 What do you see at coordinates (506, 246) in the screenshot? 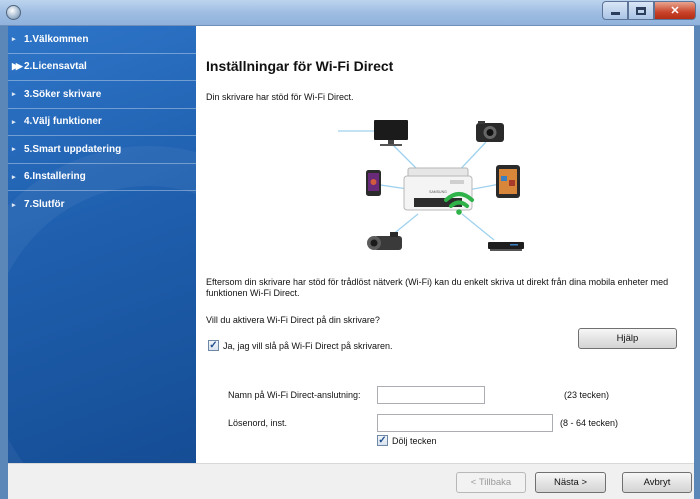
I see `bluray-player-icon` at bounding box center [506, 246].